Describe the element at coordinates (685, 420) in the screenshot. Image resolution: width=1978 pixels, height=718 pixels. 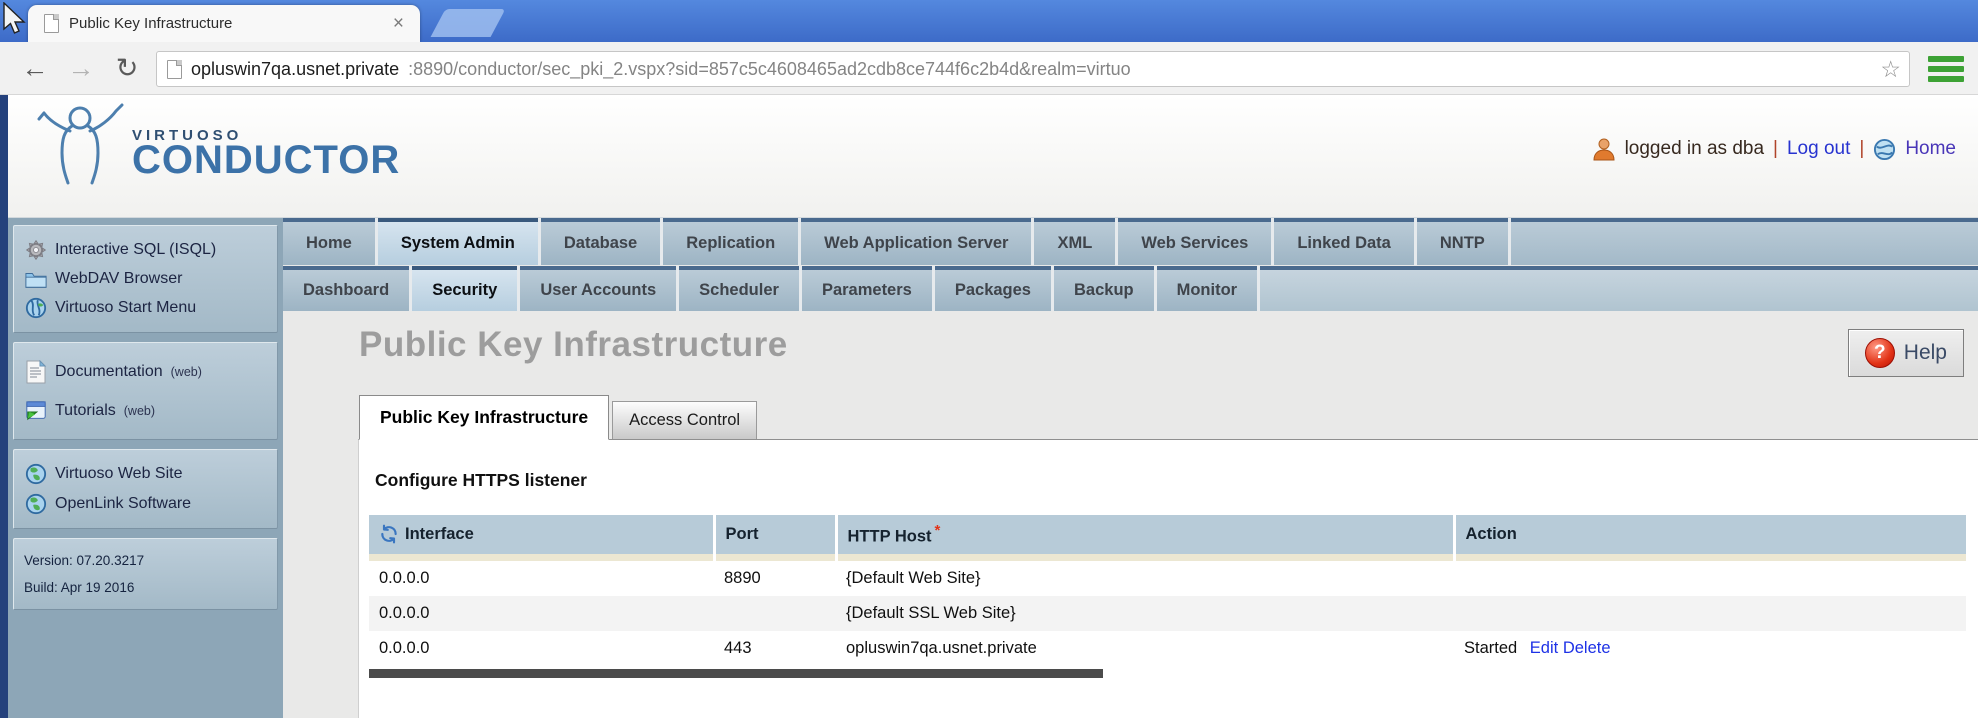
I see `tab-access-control: Access Control` at that location.